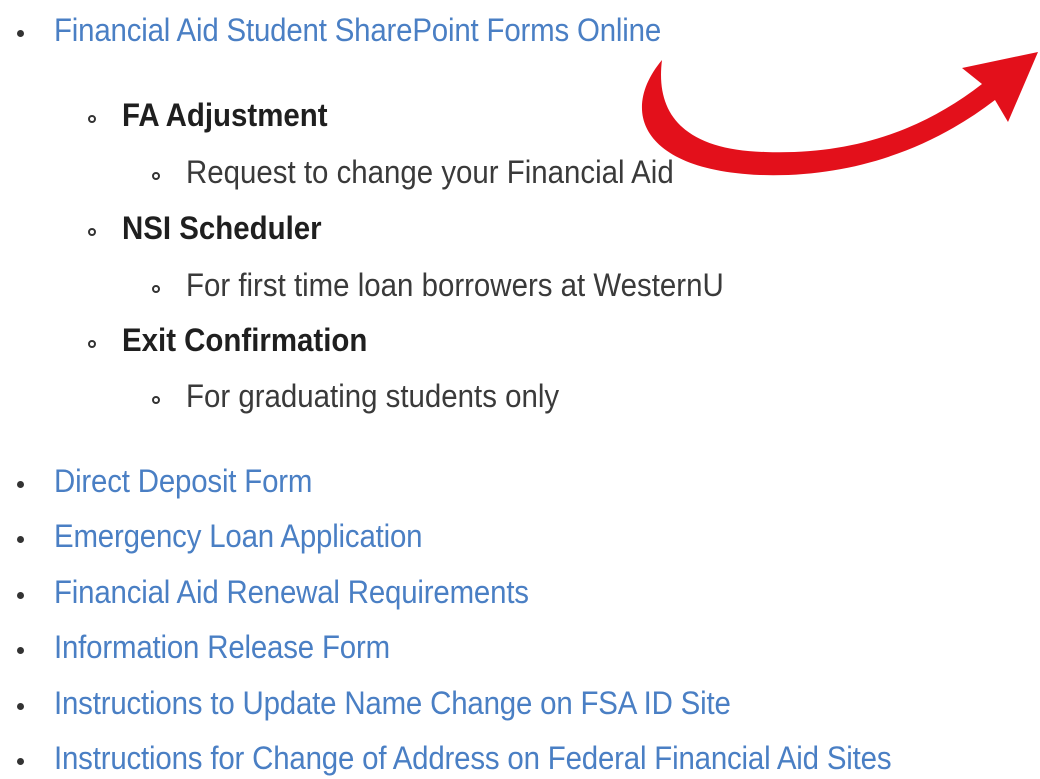 The width and height of the screenshot is (1040, 779). I want to click on renewal-requirements-link: Financial Aid Renewal Requirements, so click(291, 592).